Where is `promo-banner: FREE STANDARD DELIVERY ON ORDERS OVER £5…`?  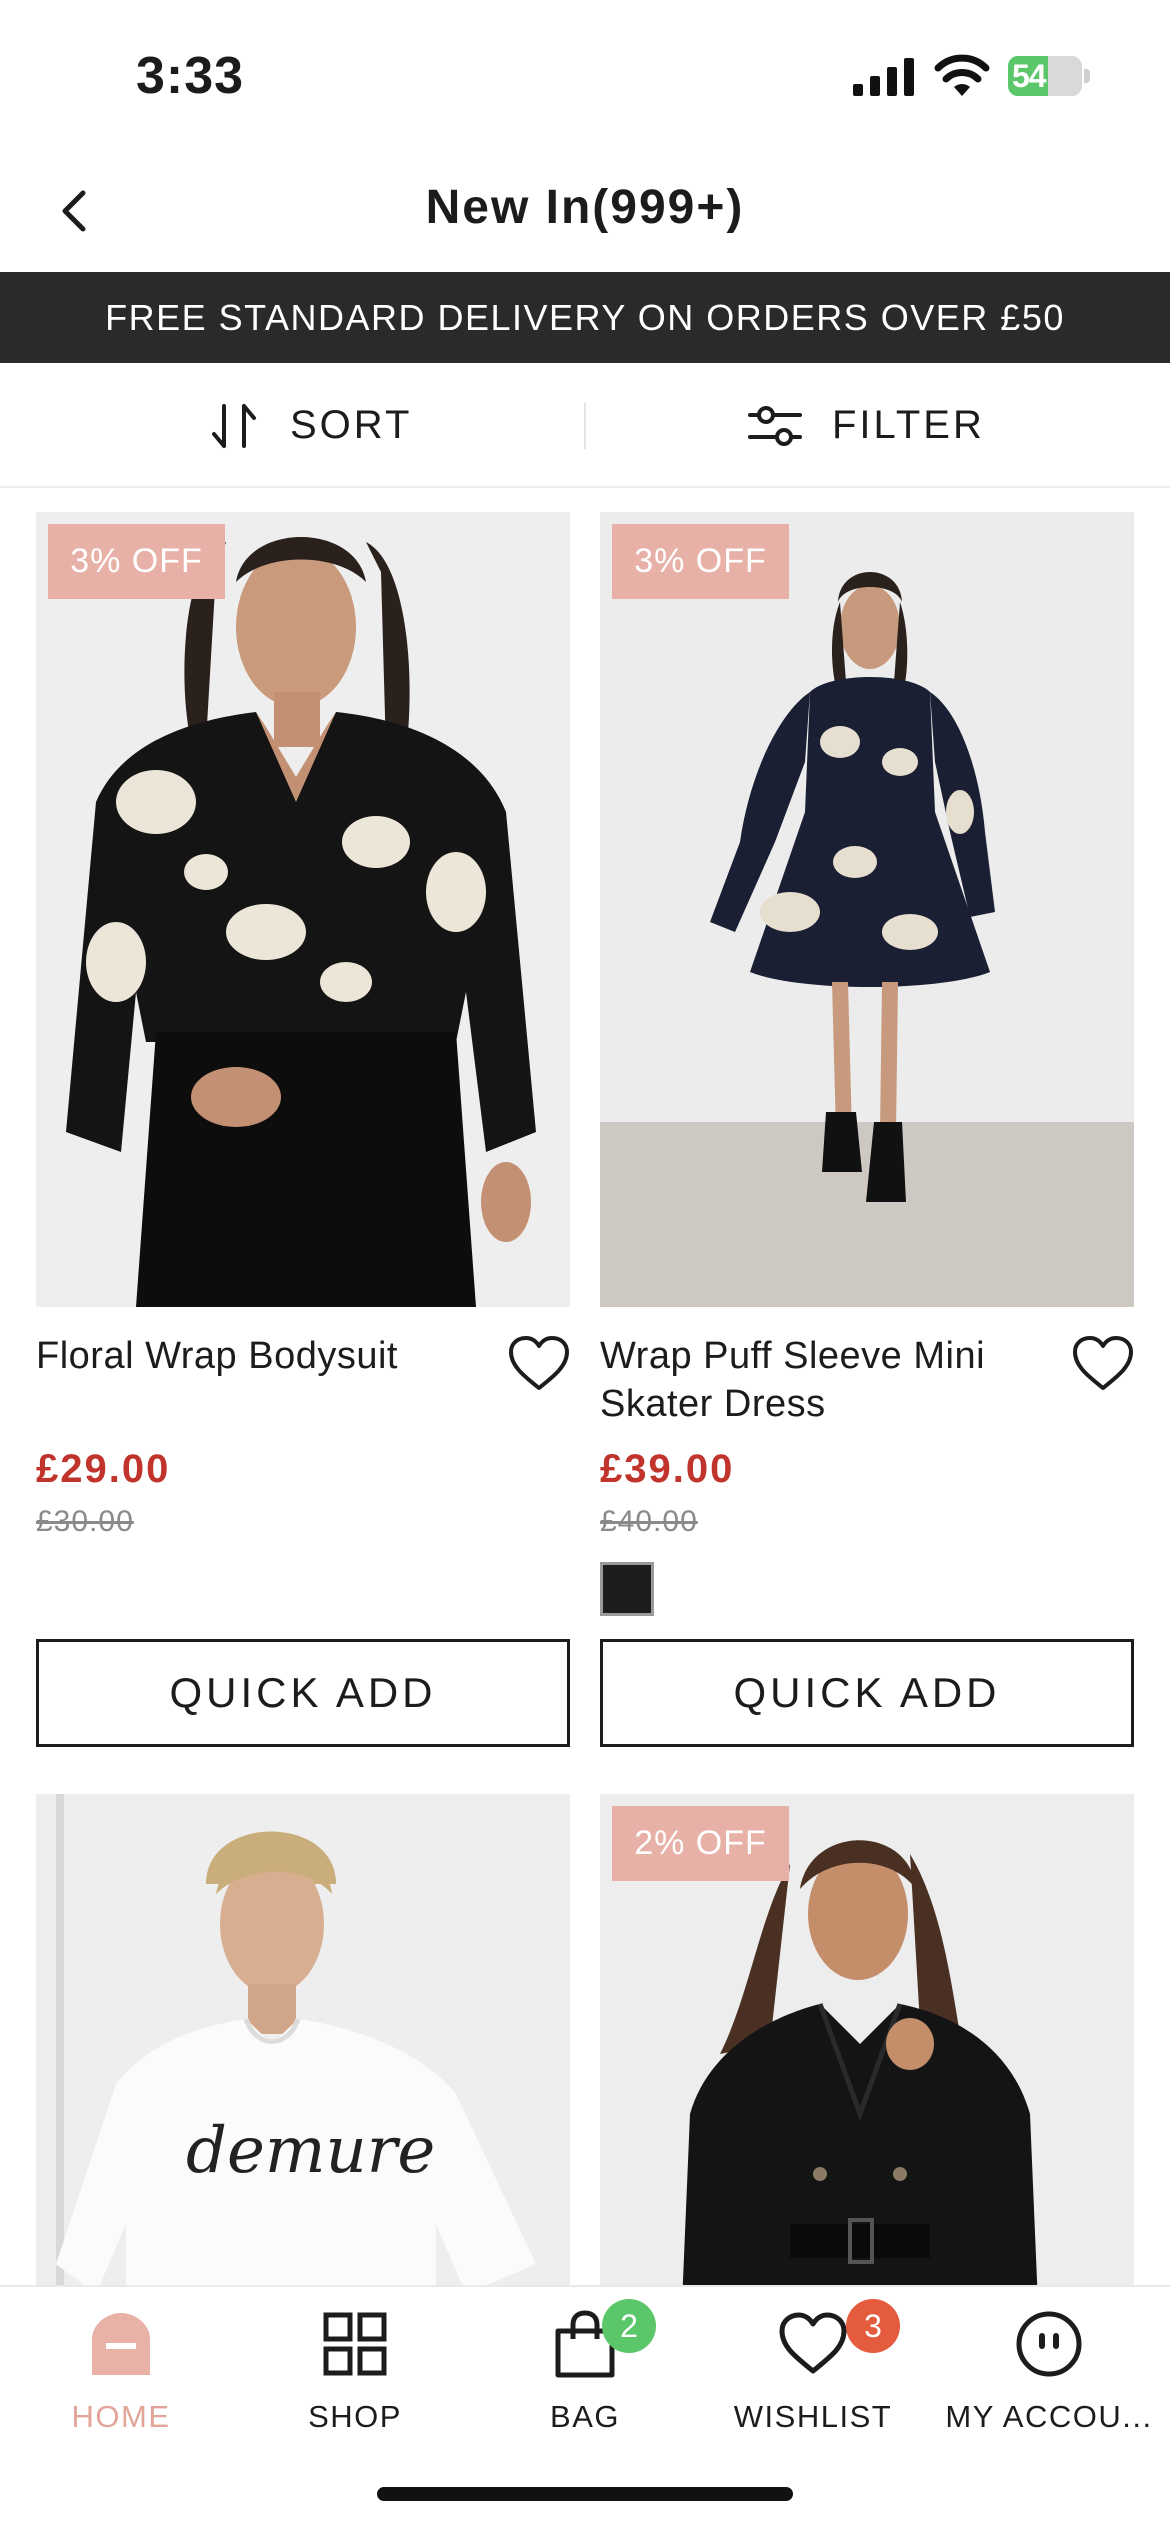
promo-banner: FREE STANDARD DELIVERY ON ORDERS OVER £5… is located at coordinates (585, 317).